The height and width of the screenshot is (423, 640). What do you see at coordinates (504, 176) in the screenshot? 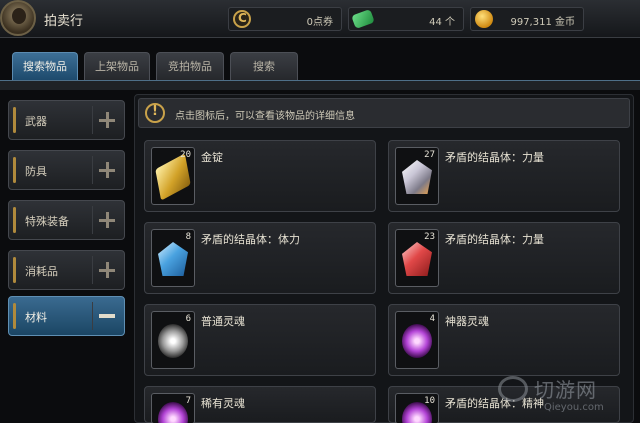
I see `item-card: 27 矛盾的结晶体：力量` at bounding box center [504, 176].